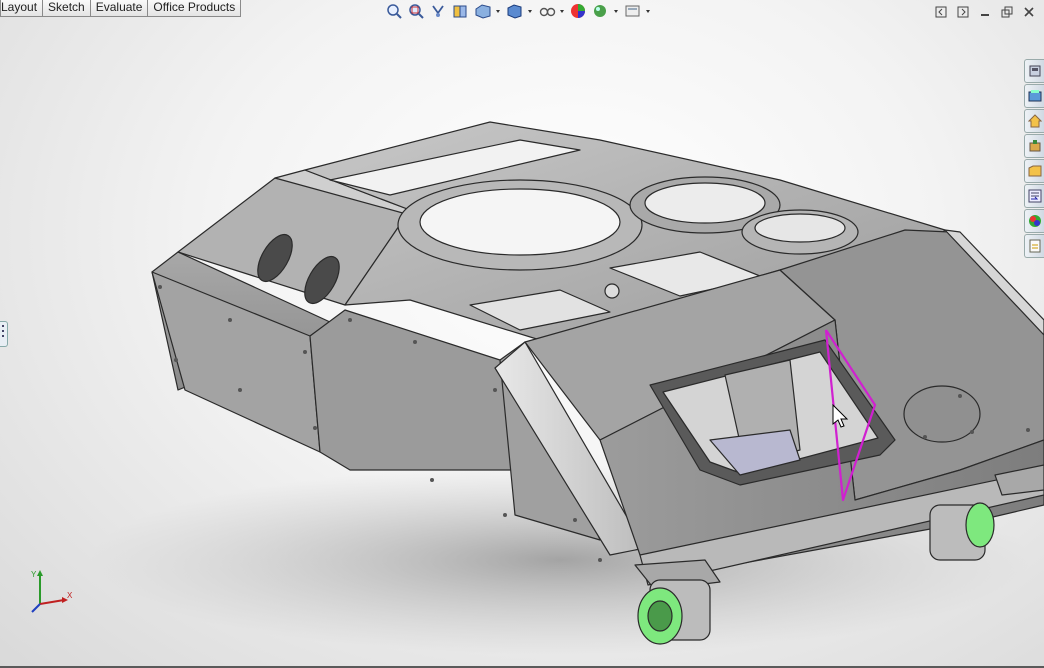 Image resolution: width=1044 pixels, height=668 pixels. I want to click on custom-properties-icon, so click(1034, 196).